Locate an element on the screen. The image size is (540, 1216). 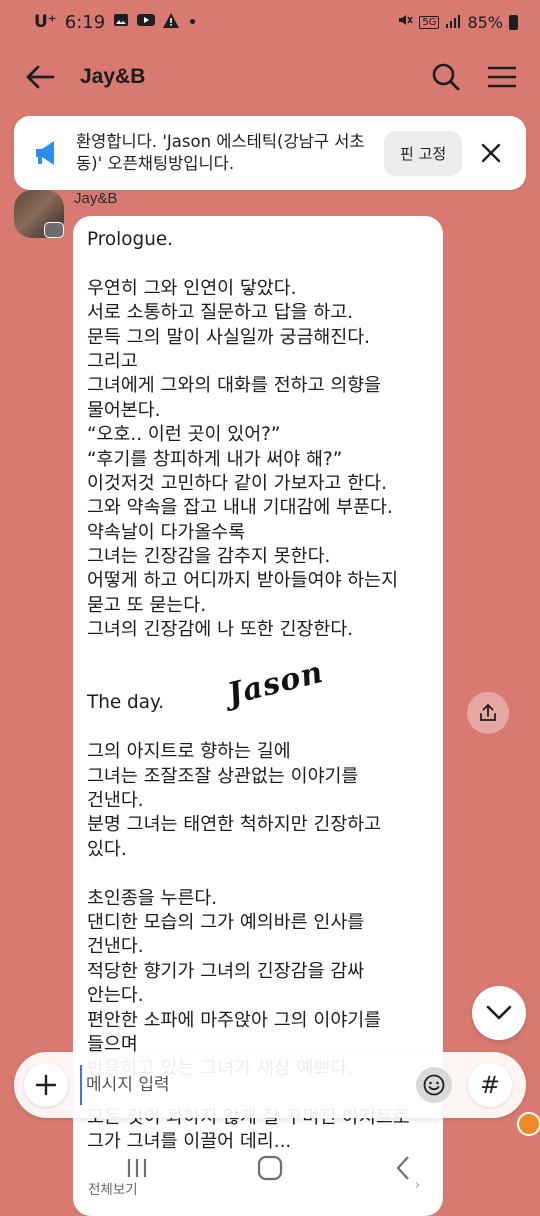
message-line: 그녀의 긴장감에 나 또한 긴장한다. is located at coordinates (220, 630).